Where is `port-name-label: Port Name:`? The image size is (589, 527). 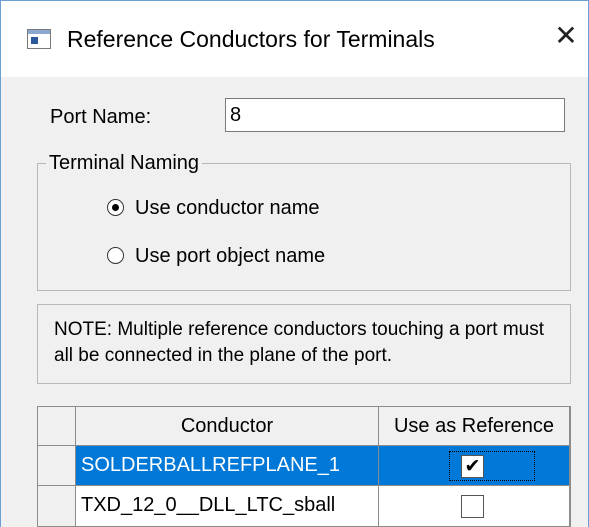 port-name-label: Port Name: is located at coordinates (101, 117).